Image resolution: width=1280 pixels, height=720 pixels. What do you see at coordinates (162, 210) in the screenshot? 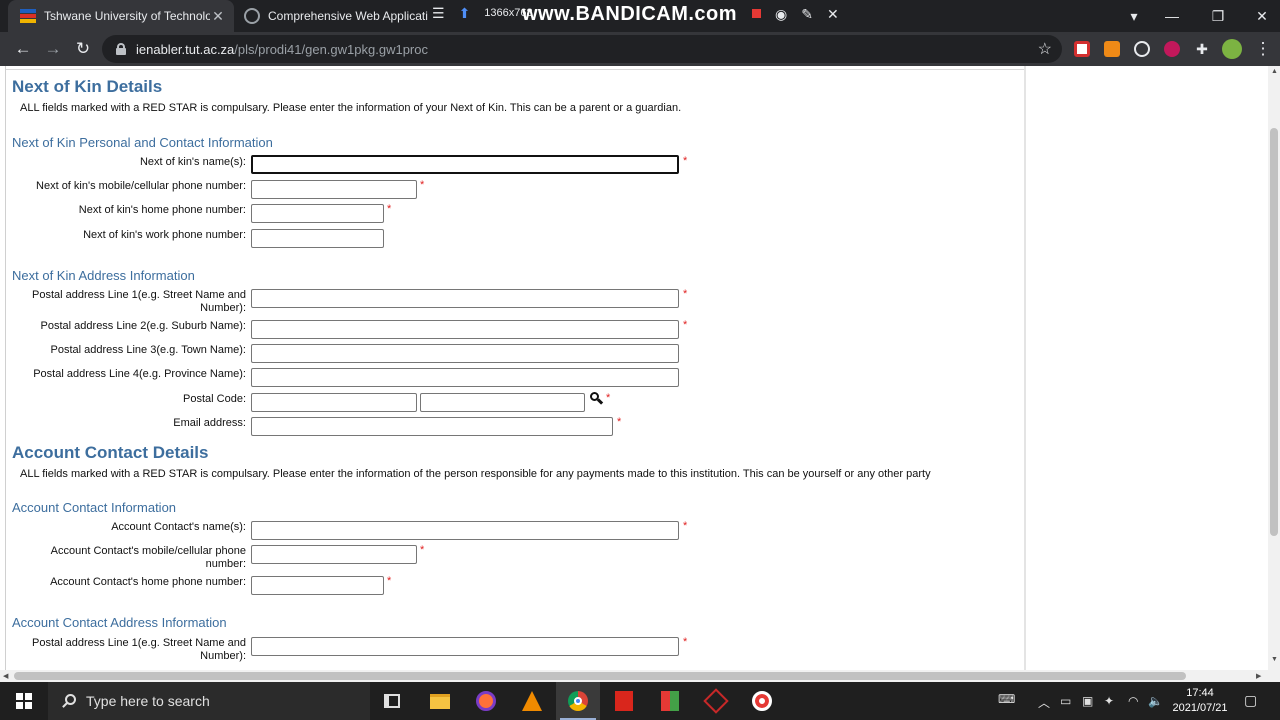
I see `label-kin-home: Next of kin's home phone number:` at bounding box center [162, 210].